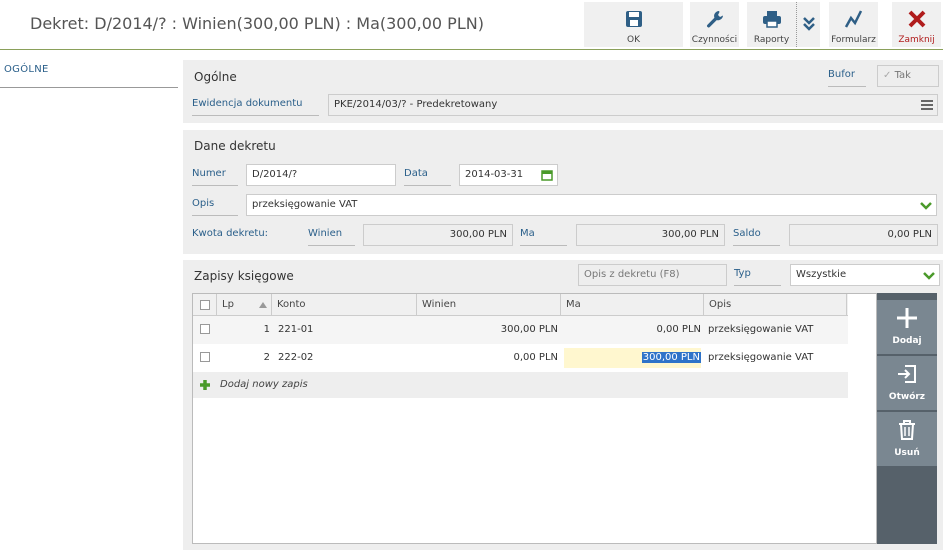 This screenshot has width=943, height=550. What do you see at coordinates (631, 330) in the screenshot?
I see `cell-ma: 0,00 PLN` at bounding box center [631, 330].